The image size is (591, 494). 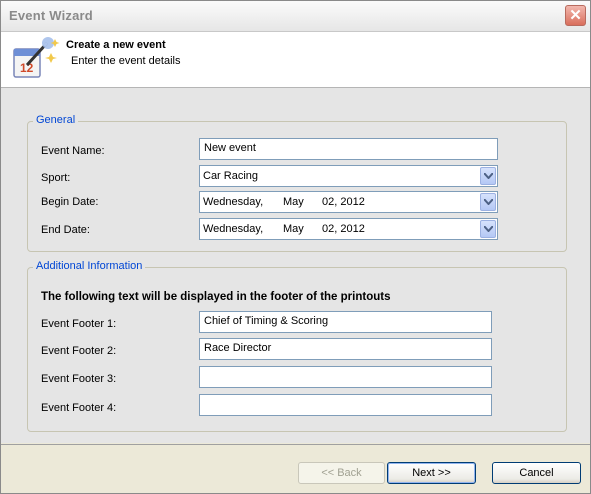 What do you see at coordinates (79, 324) in the screenshot?
I see `event-footer-1-label: Event Footer 1:` at bounding box center [79, 324].